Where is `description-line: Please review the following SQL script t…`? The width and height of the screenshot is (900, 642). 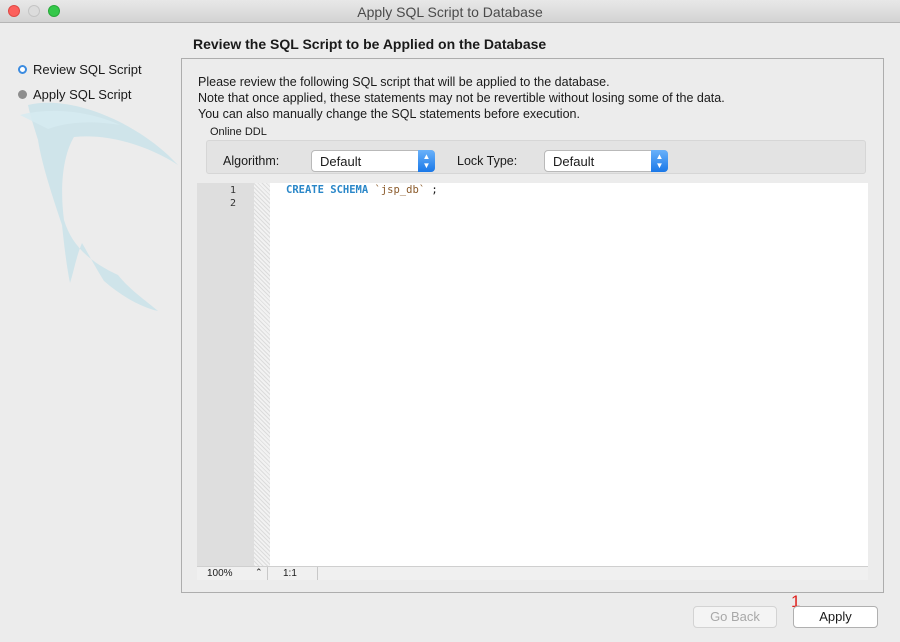 description-line: Please review the following SQL script t… is located at coordinates (404, 82).